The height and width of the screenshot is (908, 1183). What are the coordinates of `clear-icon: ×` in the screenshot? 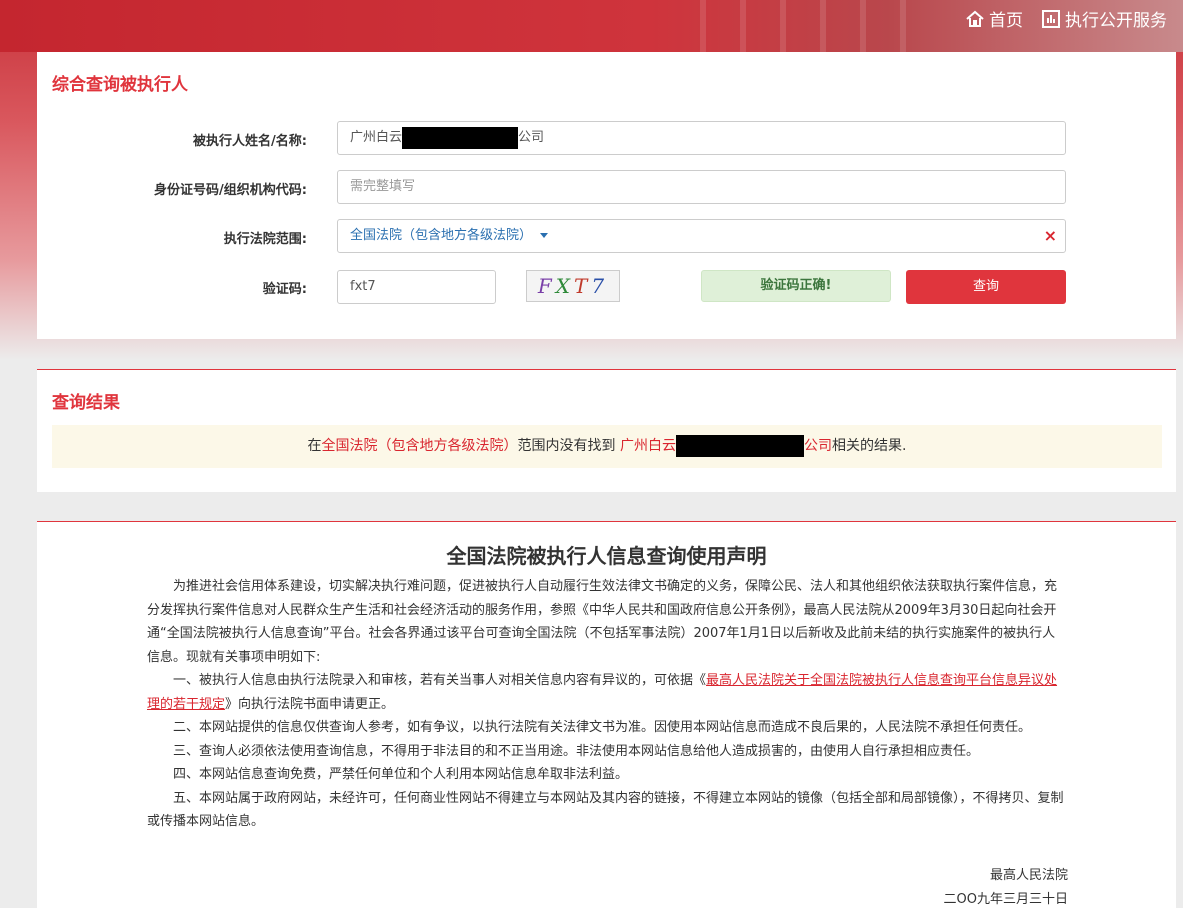 It's located at (1050, 236).